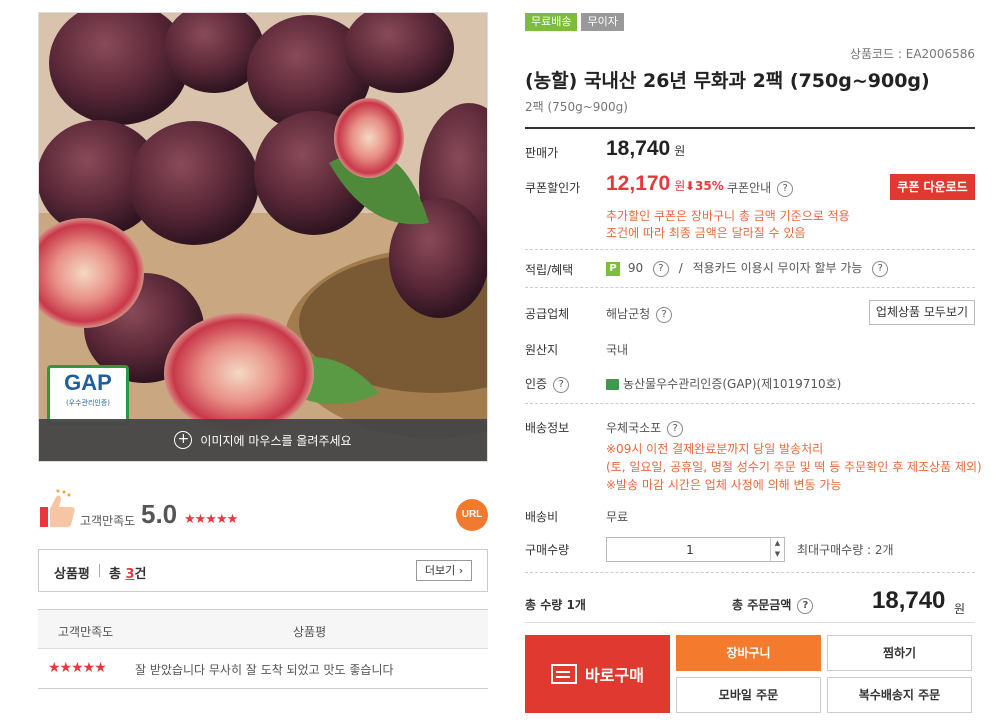 The width and height of the screenshot is (999, 727). I want to click on quantity-stepper: 1 ▲ ▼, so click(695, 549).